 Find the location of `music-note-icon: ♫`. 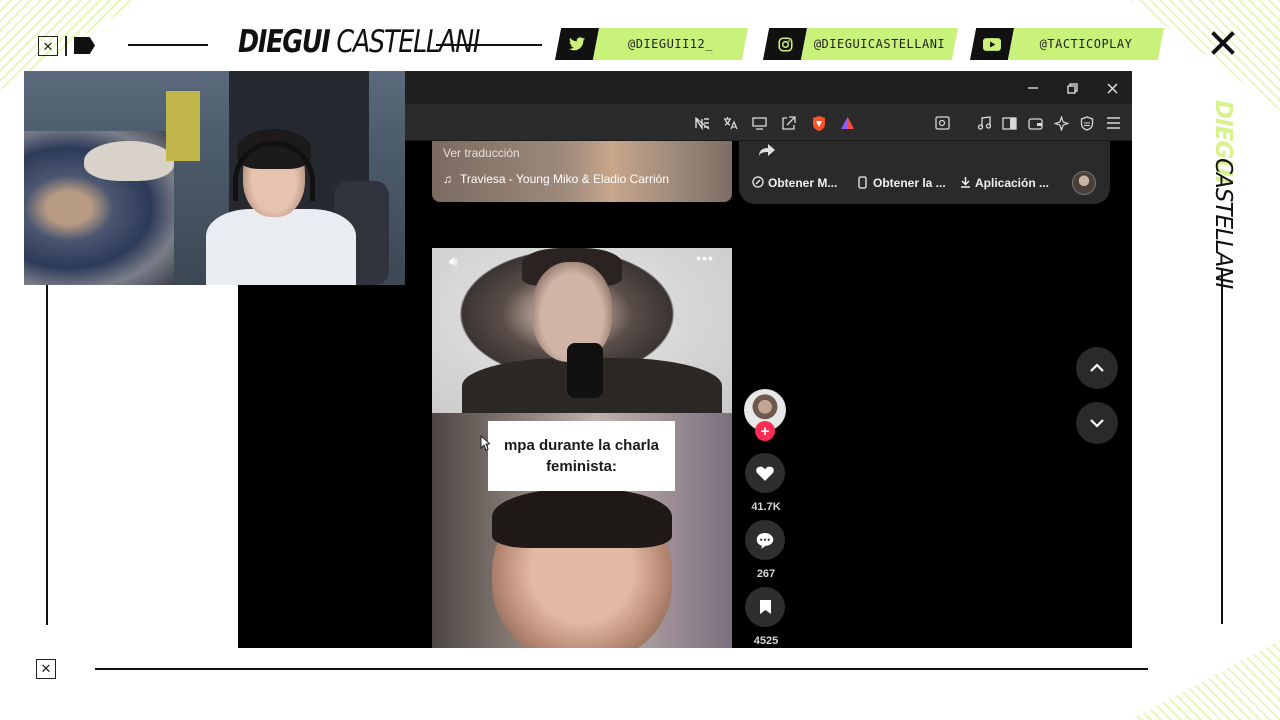

music-note-icon: ♫ is located at coordinates (447, 179).